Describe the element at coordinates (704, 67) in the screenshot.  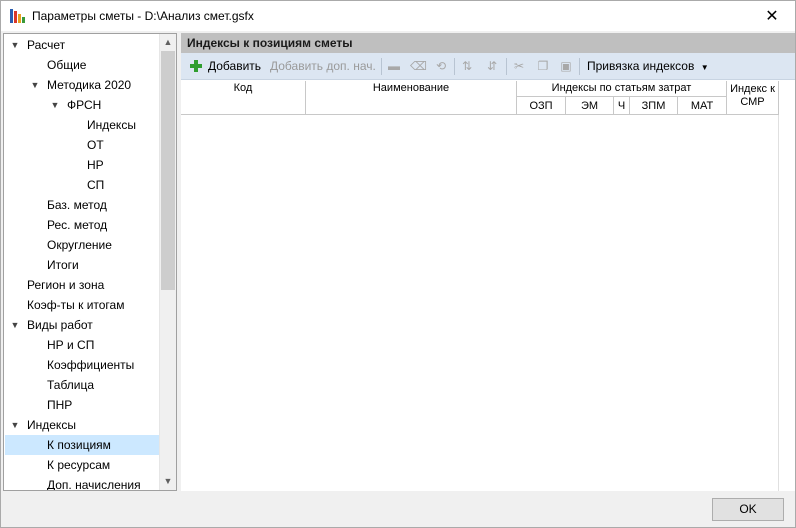
I see `dropdown-arrow-icon: ▼` at that location.